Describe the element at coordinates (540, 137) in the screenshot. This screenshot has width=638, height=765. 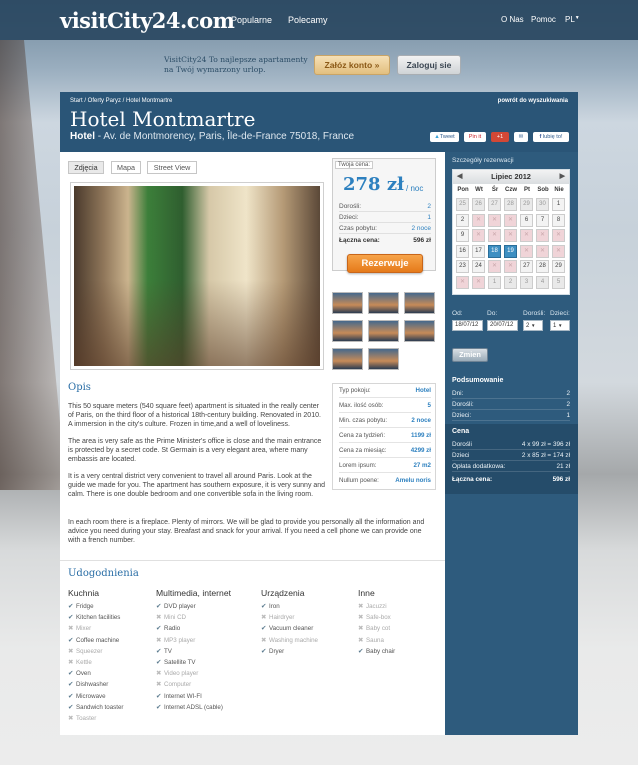
I see `facebook-icon: f` at that location.